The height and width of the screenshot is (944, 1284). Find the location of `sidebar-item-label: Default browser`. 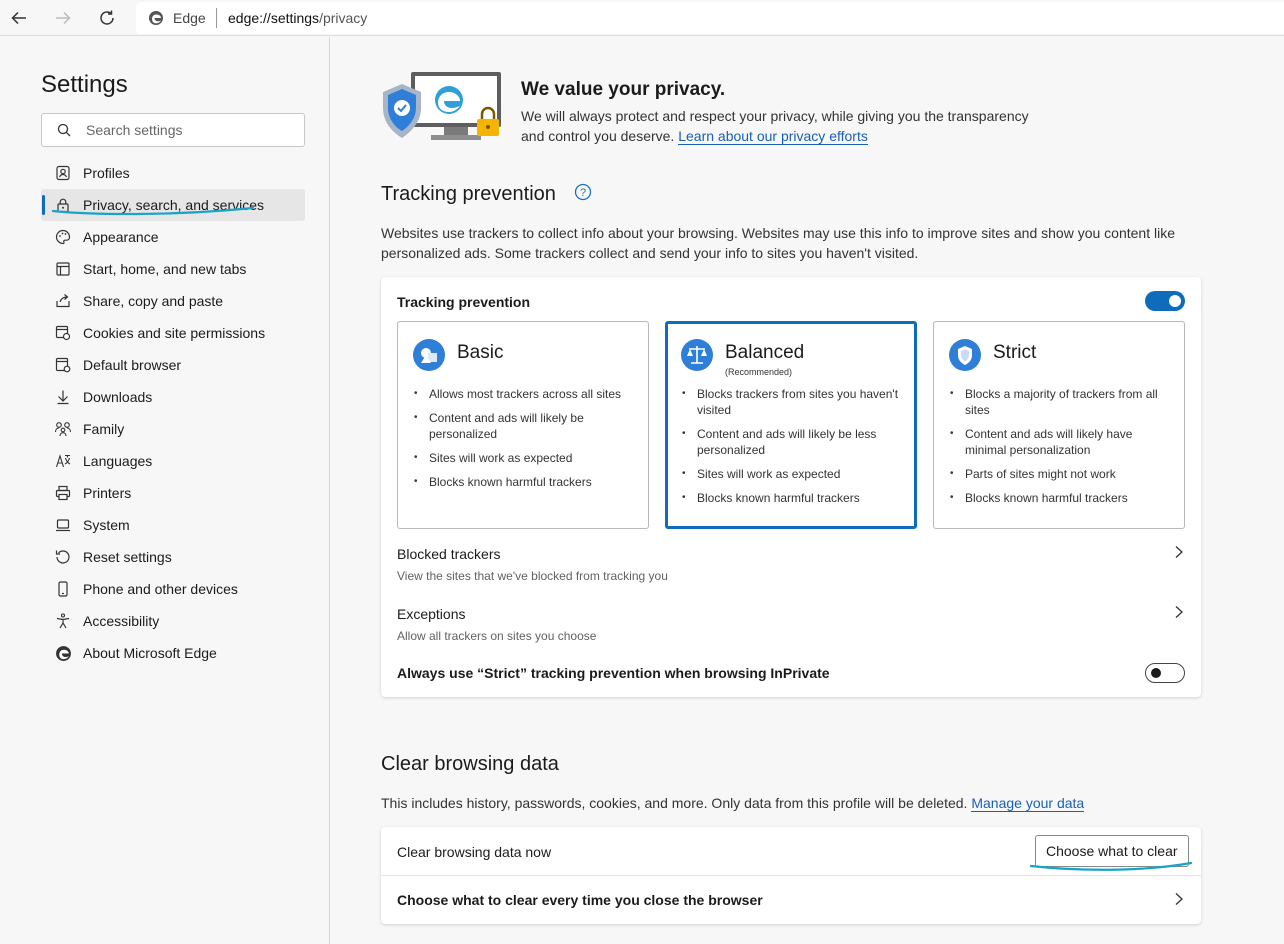

sidebar-item-label: Default browser is located at coordinates (132, 365).